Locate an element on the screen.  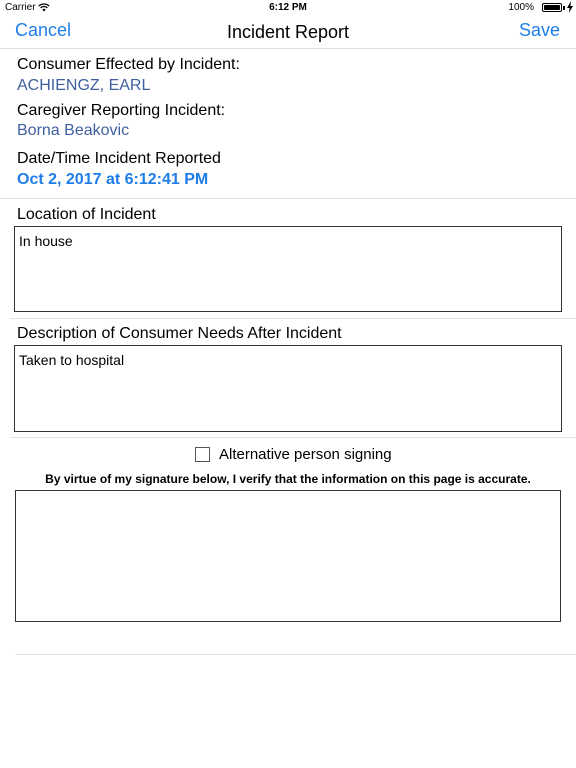
battery-percent: 100% is located at coordinates (521, 7).